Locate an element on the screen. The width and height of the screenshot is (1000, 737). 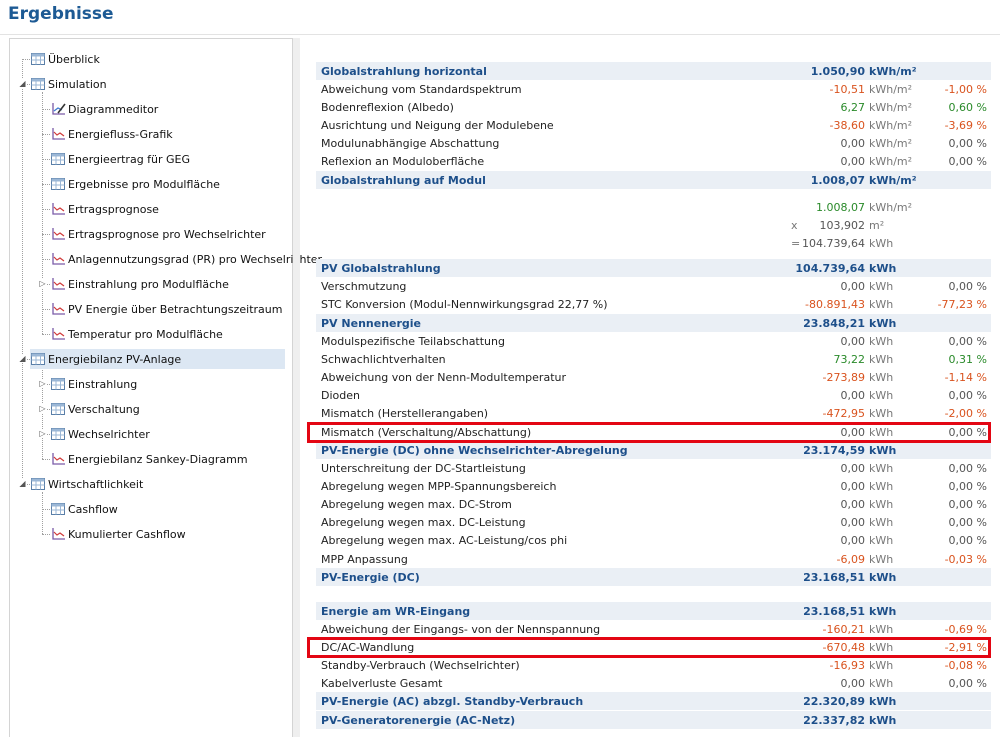
tree-item-label: Cashflow is located at coordinates (93, 509).